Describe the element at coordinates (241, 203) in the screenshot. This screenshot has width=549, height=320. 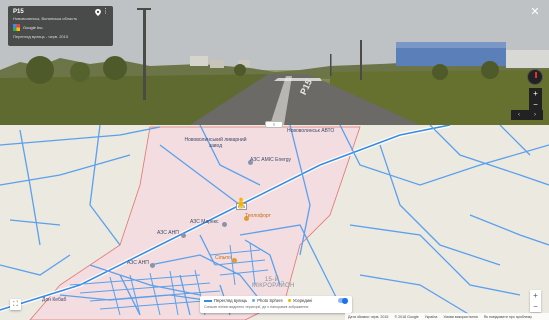
I see `pegman-icon` at that location.